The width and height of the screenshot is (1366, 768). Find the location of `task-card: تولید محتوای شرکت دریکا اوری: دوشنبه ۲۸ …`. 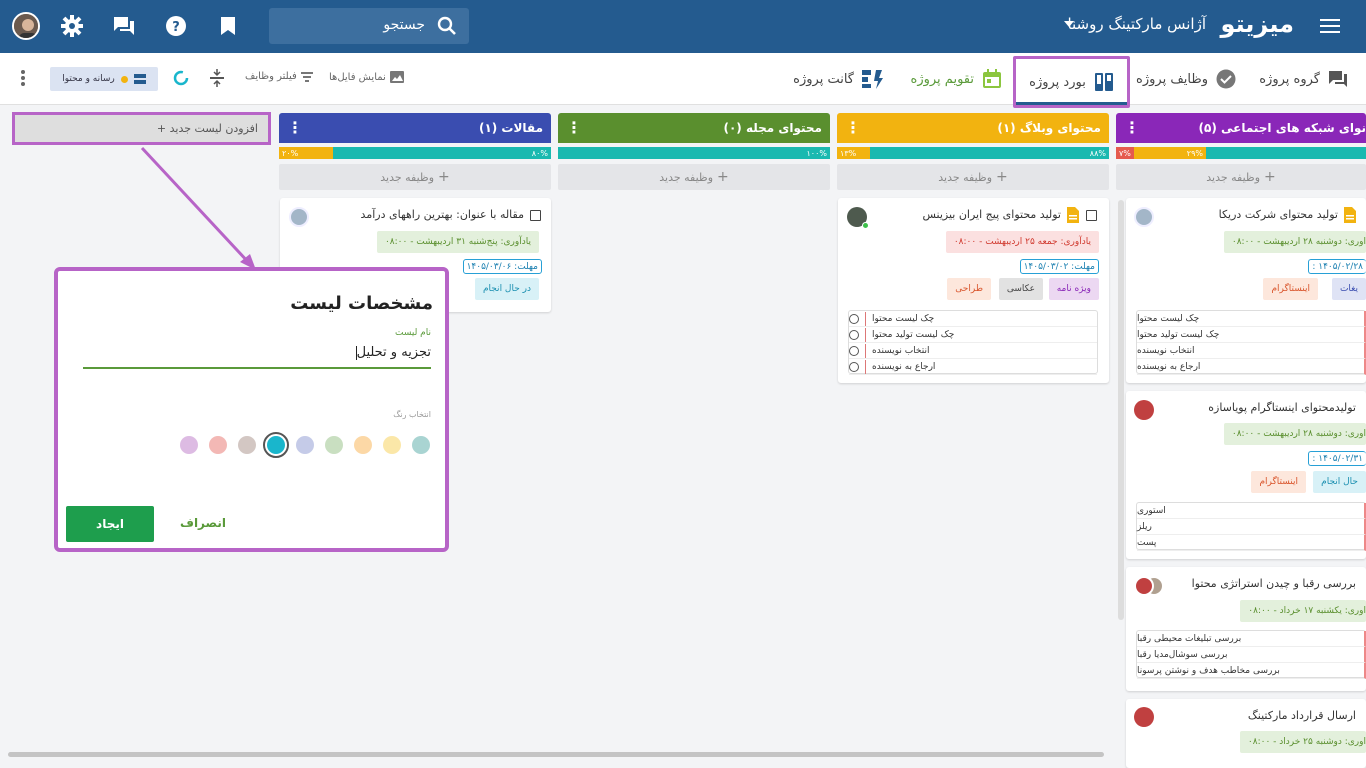

task-card: تولید محتوای شرکت دریکا اوری: دوشنبه ۲۸ … is located at coordinates (1246, 290).